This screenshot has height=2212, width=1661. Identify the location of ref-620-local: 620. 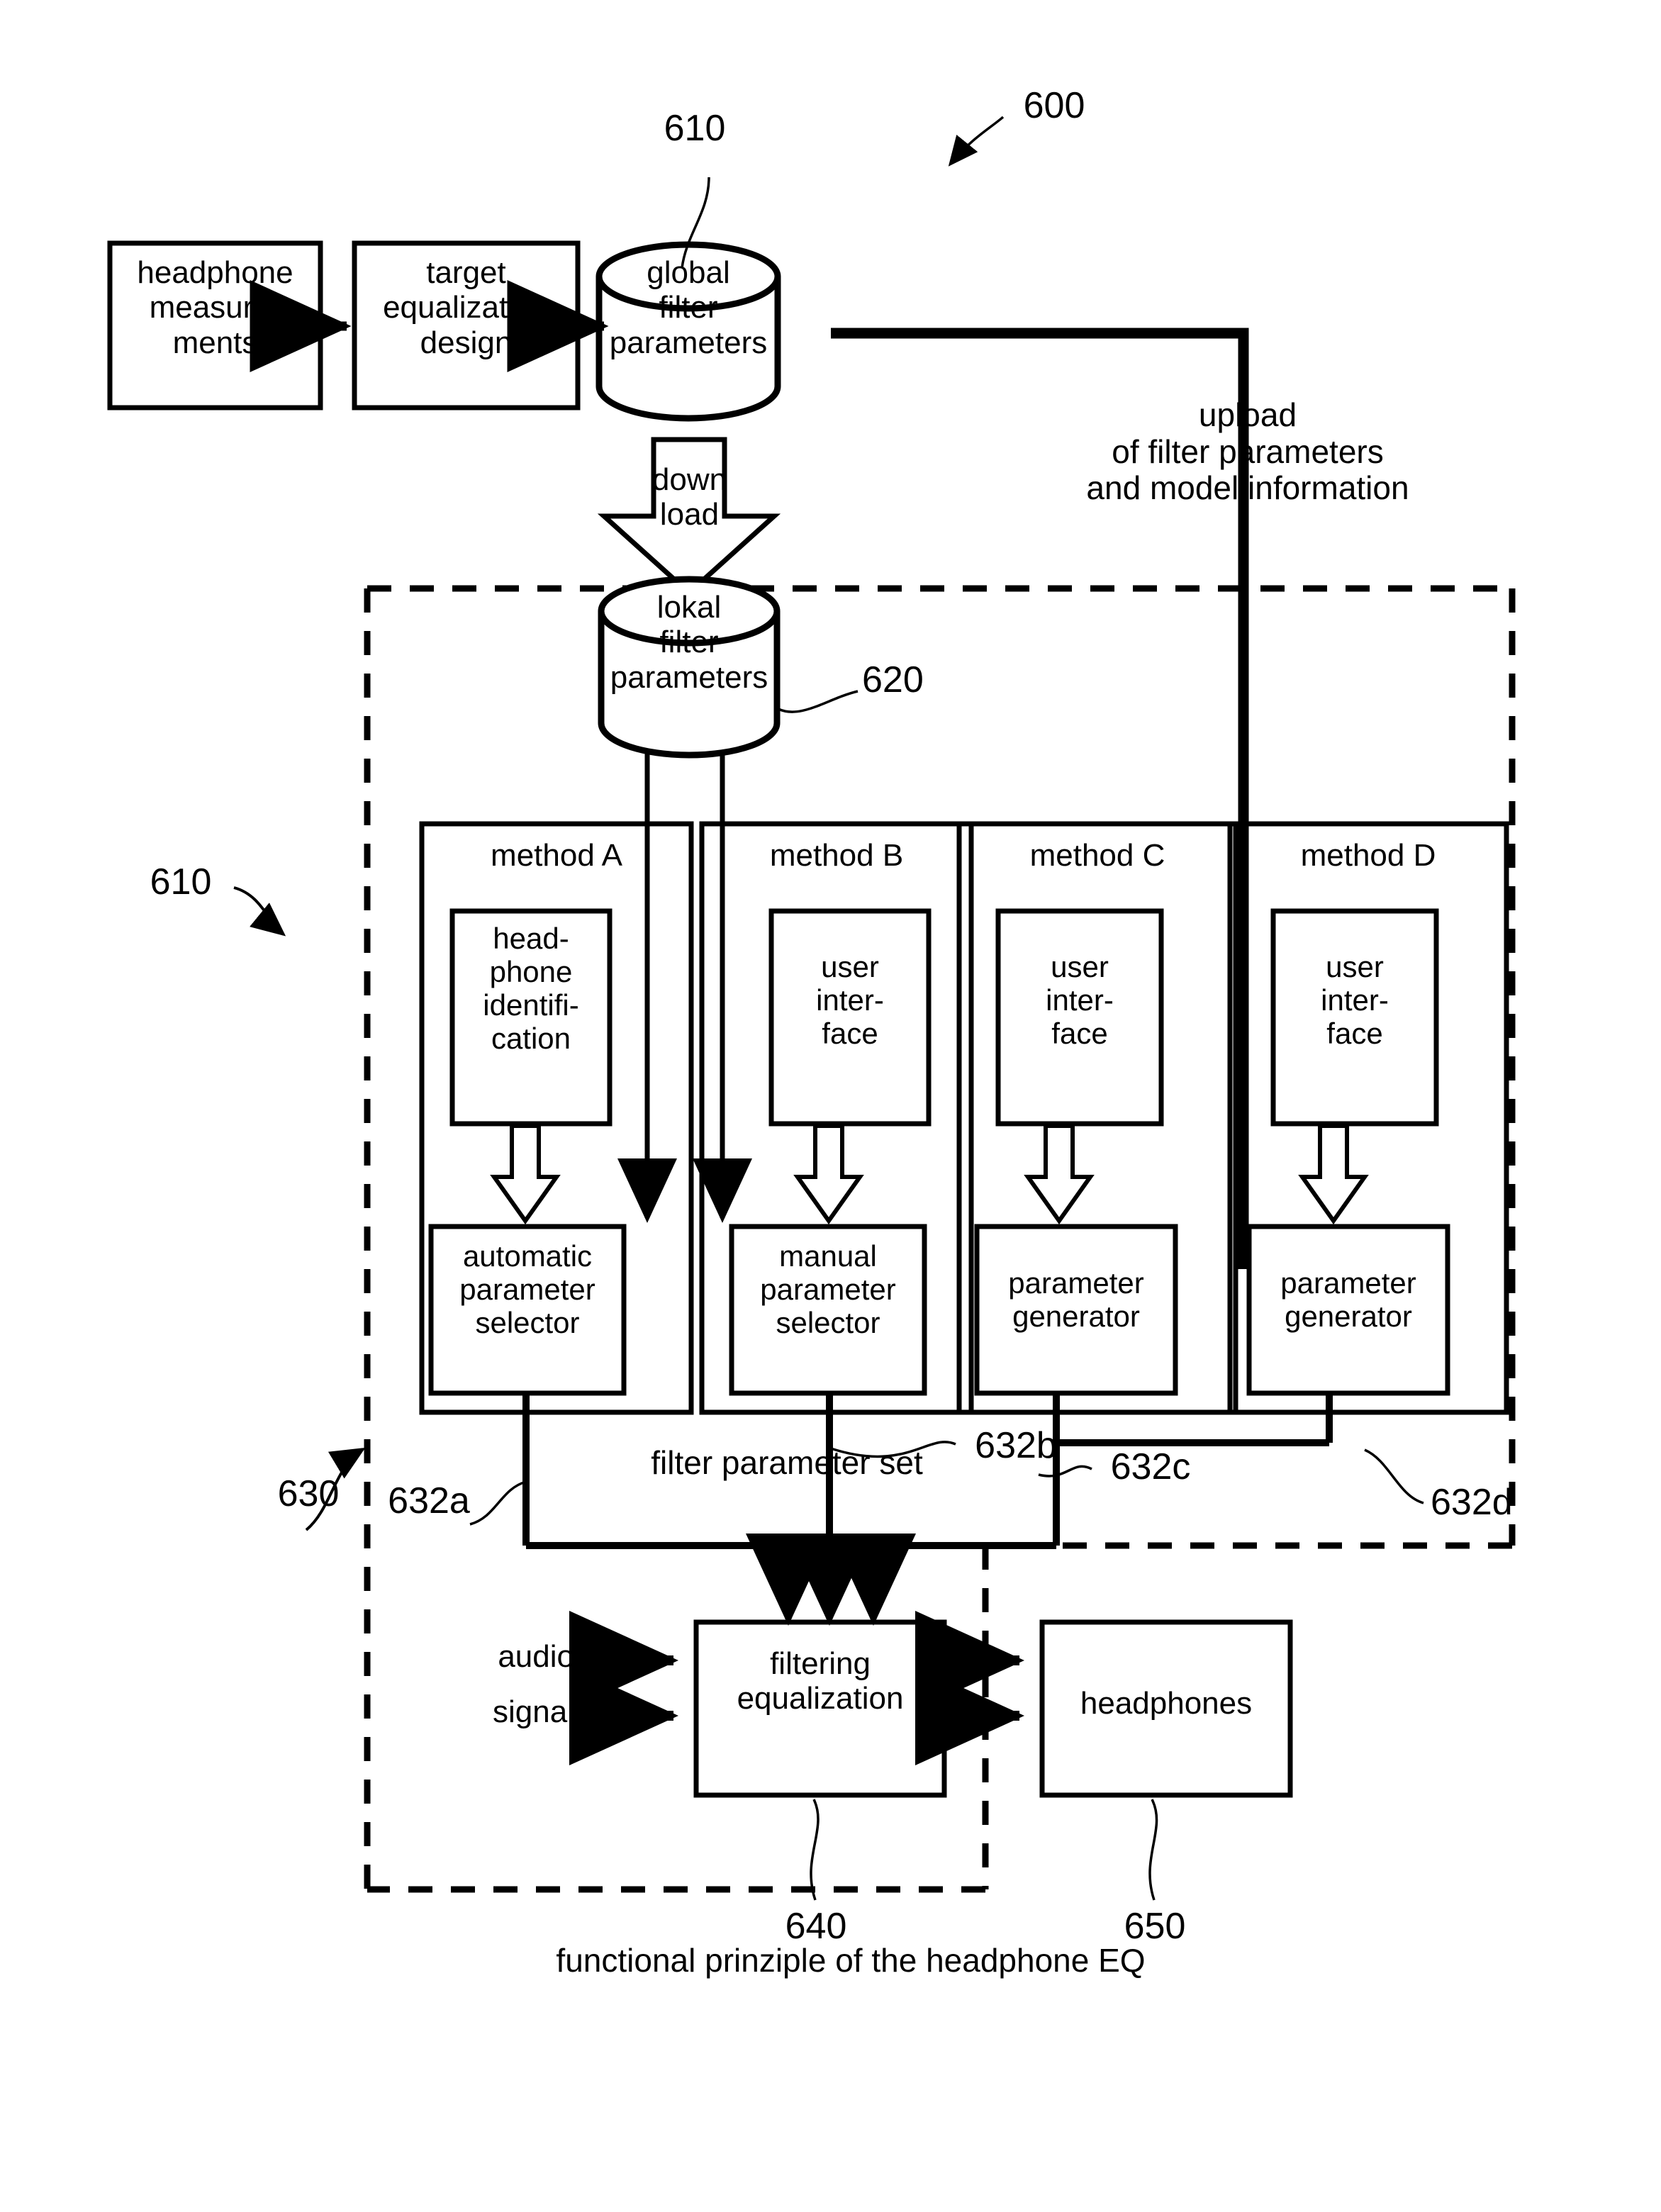
(893, 679).